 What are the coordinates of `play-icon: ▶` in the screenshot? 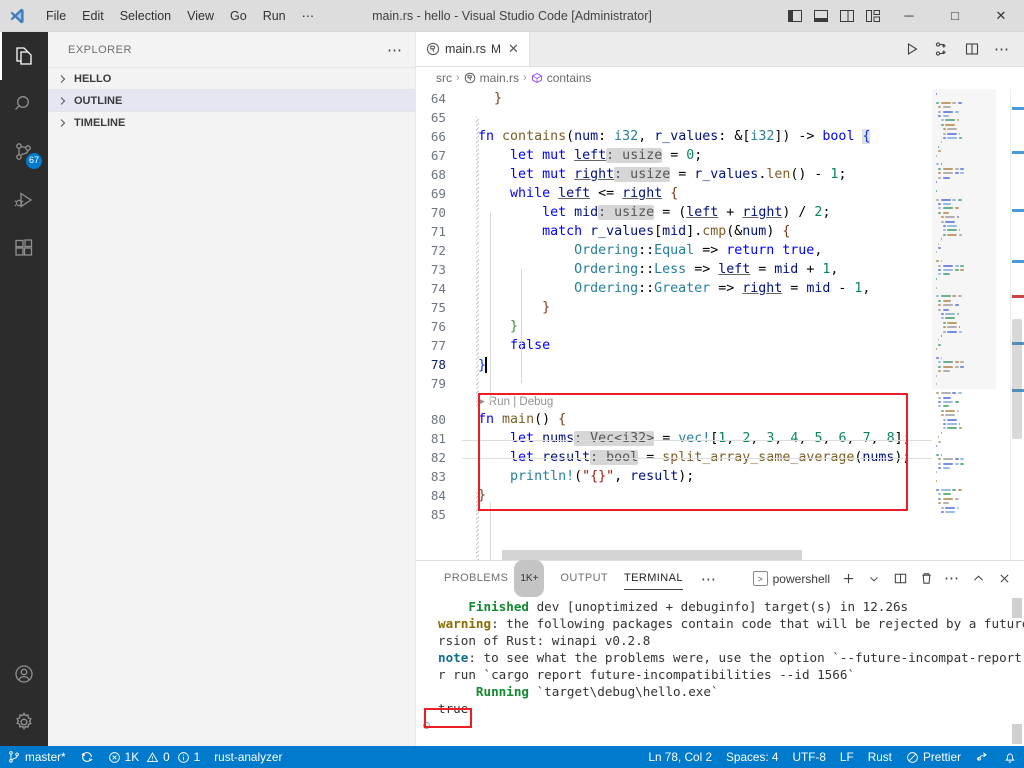 It's located at (481, 401).